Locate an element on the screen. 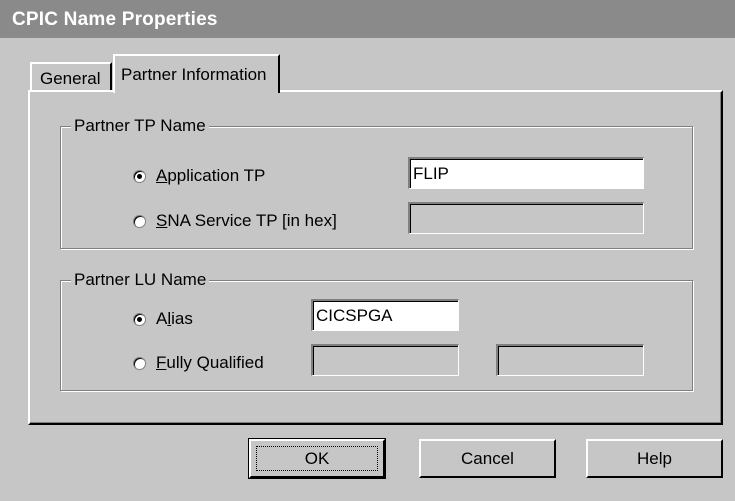 The image size is (735, 501). sna-service-tp-radio: SNA Service TP [in hex] is located at coordinates (235, 221).